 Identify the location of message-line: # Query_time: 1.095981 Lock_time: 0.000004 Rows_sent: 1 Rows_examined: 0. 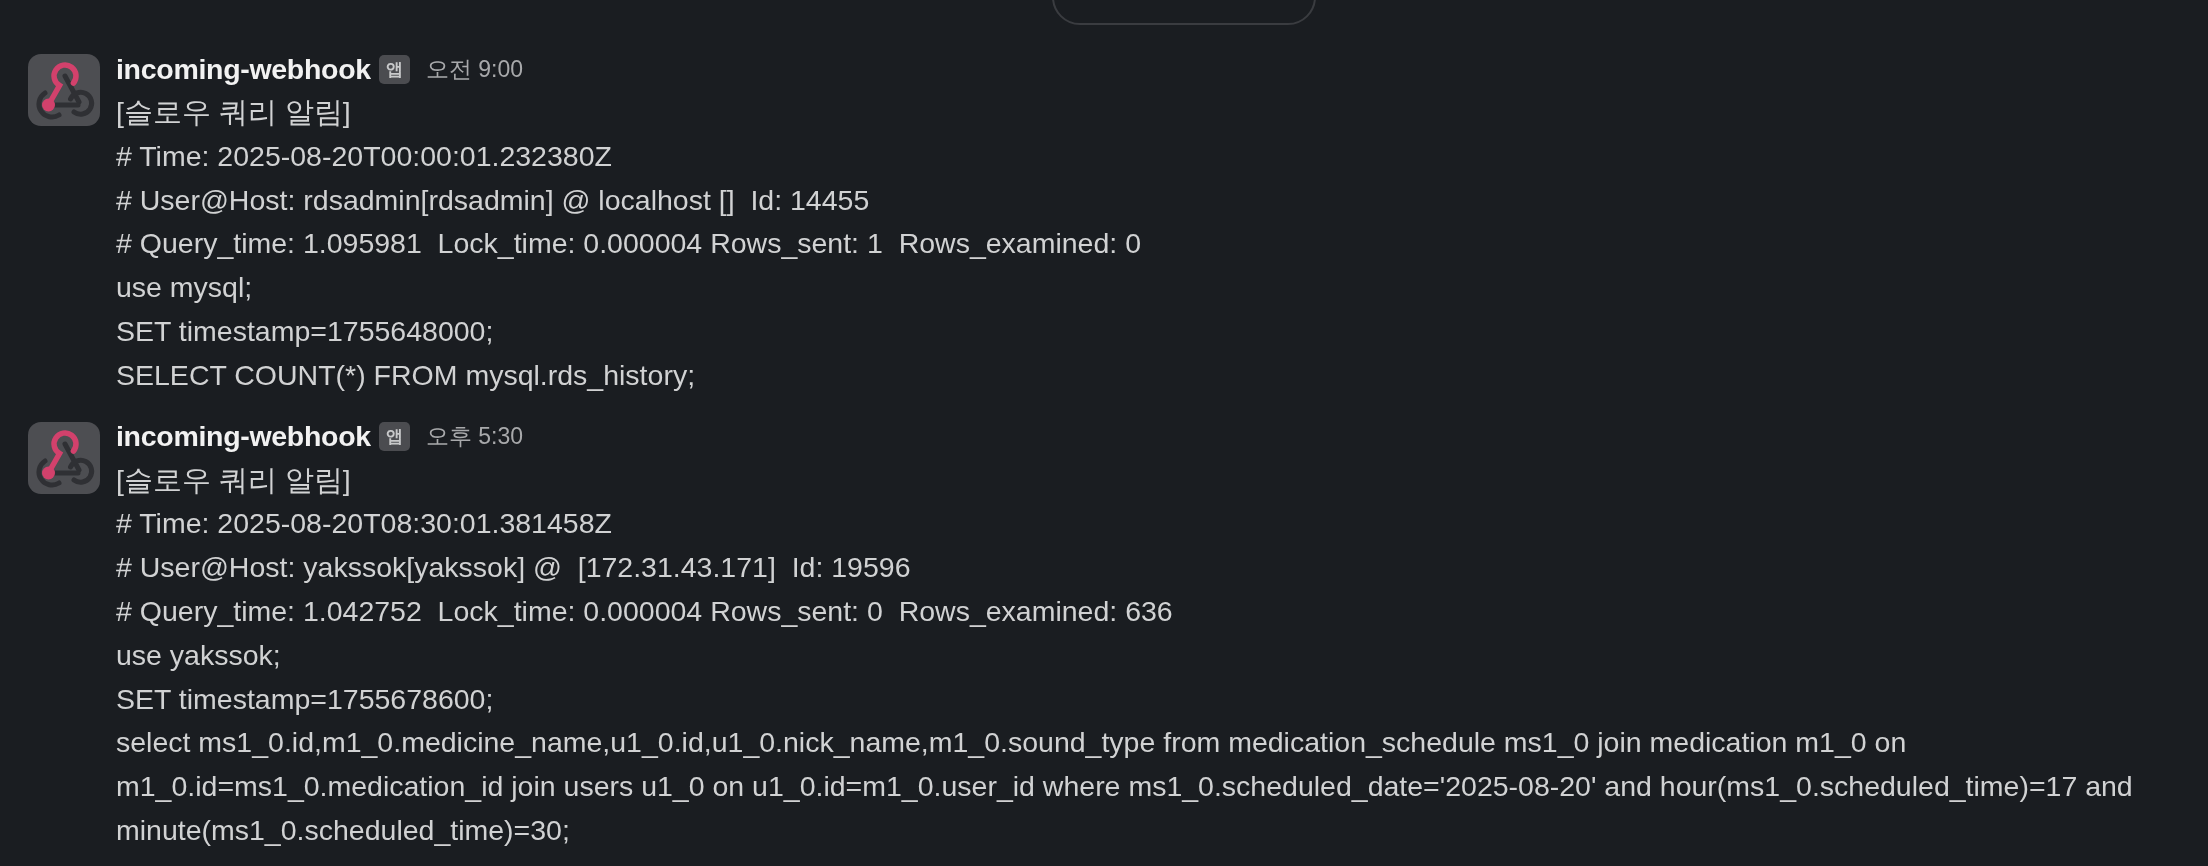
(629, 244).